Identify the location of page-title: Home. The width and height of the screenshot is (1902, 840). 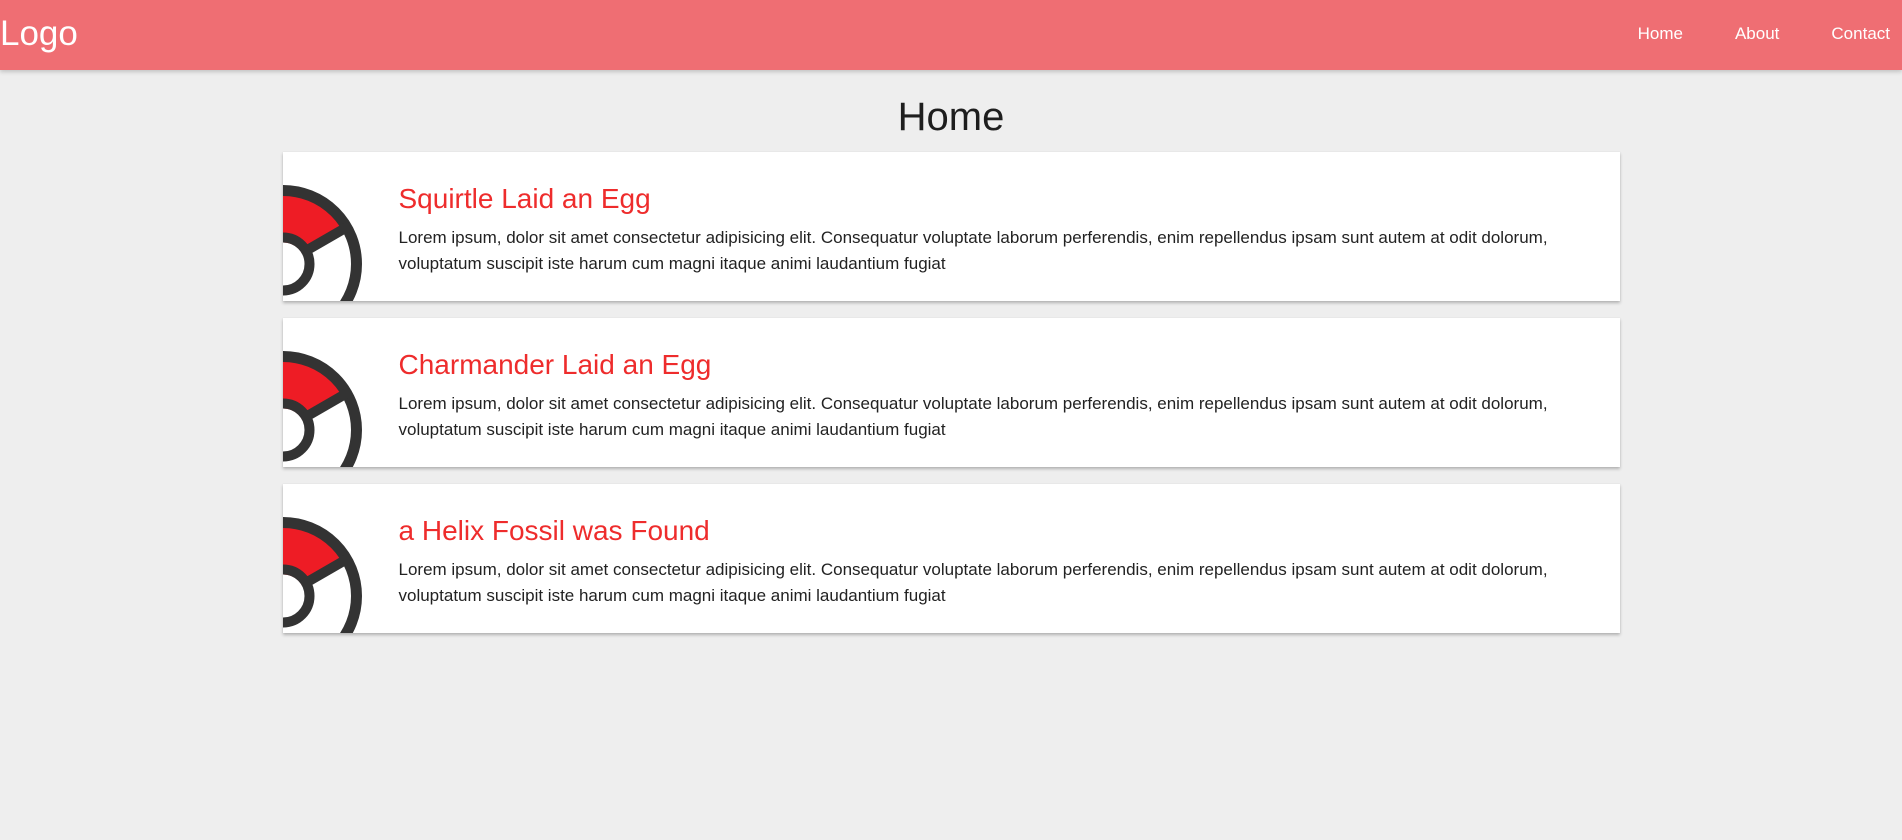
(951, 117).